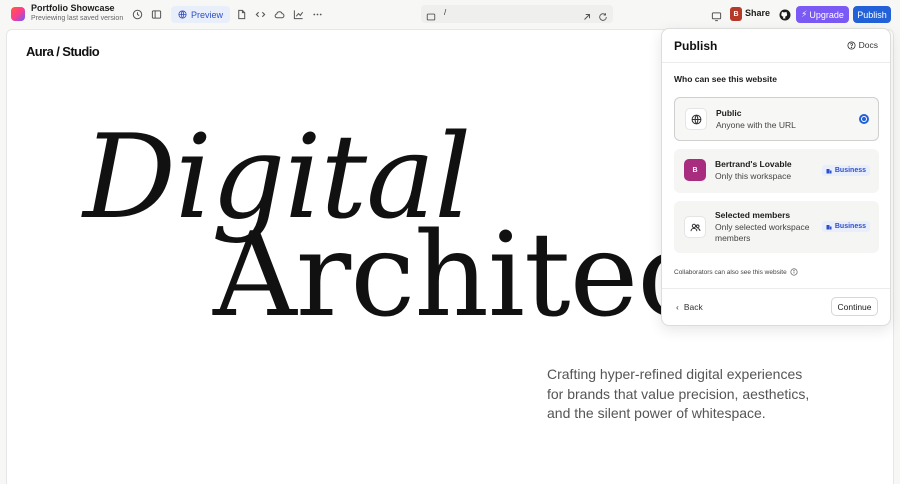 This screenshot has height=484, width=900. What do you see at coordinates (241, 14) in the screenshot?
I see `file-icon` at bounding box center [241, 14].